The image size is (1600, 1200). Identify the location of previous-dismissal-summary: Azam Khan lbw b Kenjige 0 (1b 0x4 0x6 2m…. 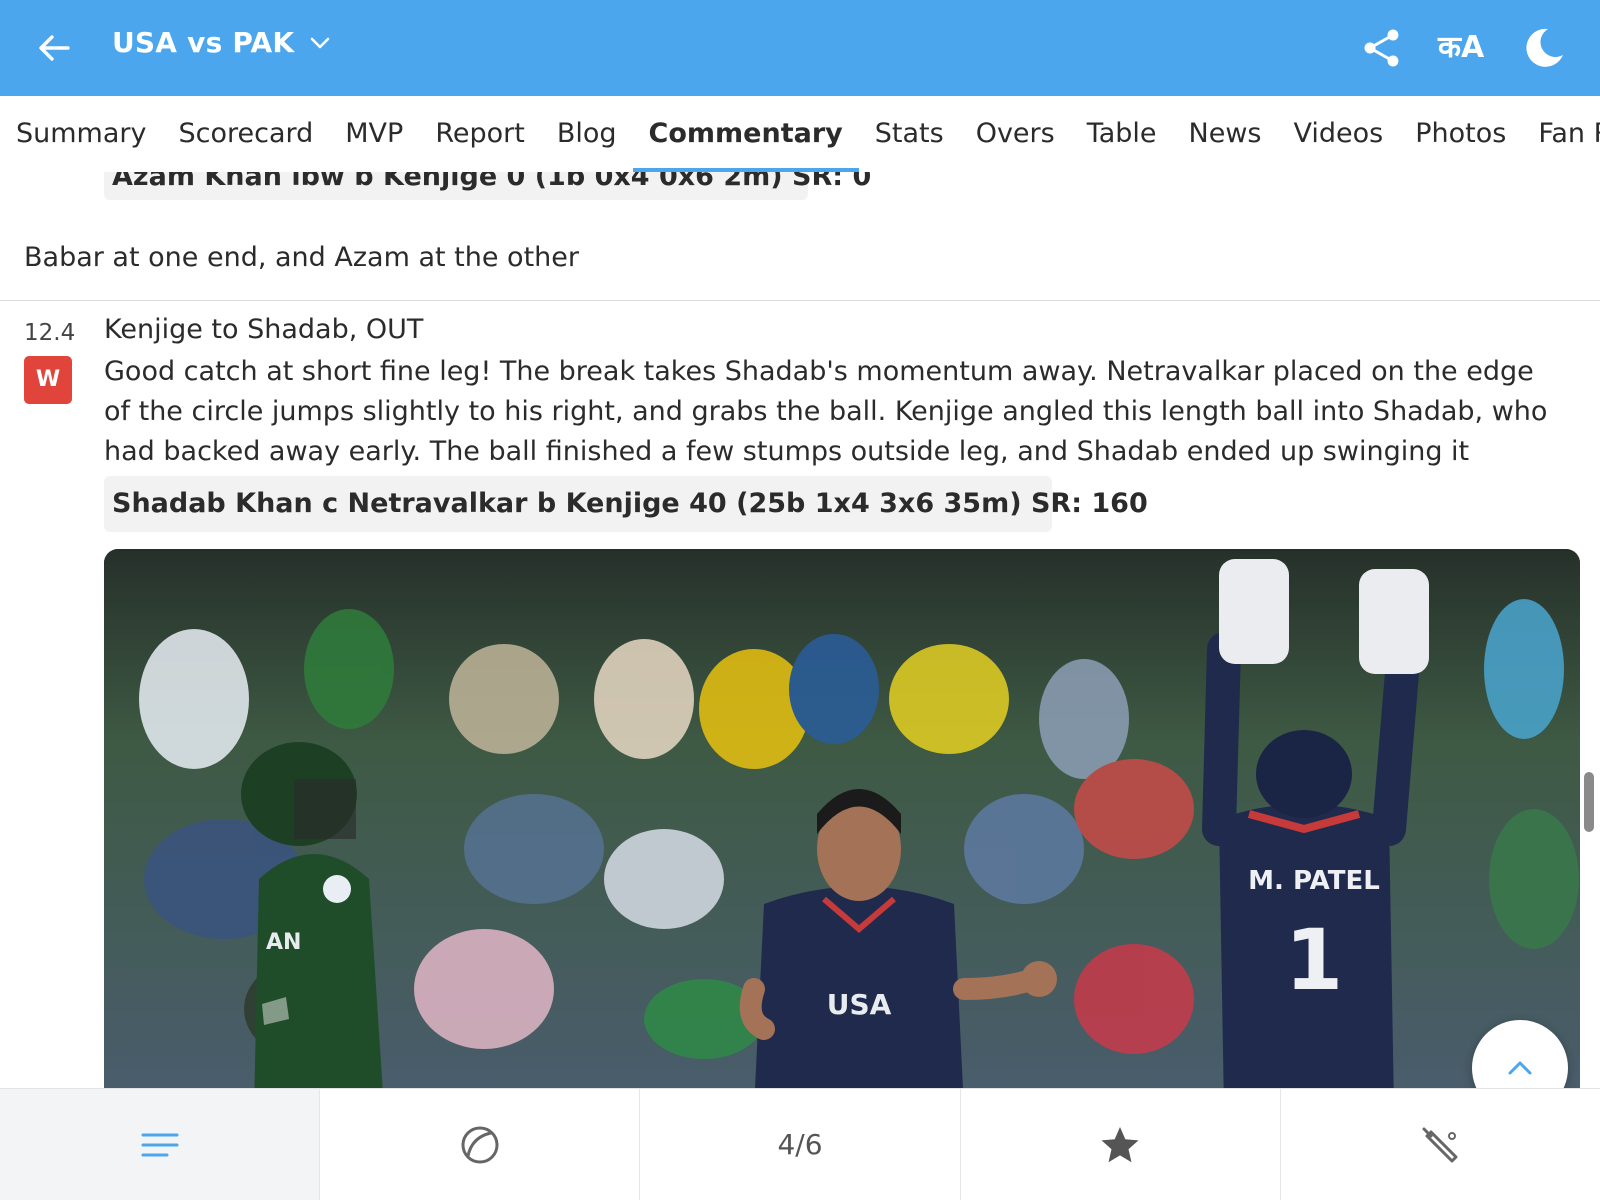
(487, 186).